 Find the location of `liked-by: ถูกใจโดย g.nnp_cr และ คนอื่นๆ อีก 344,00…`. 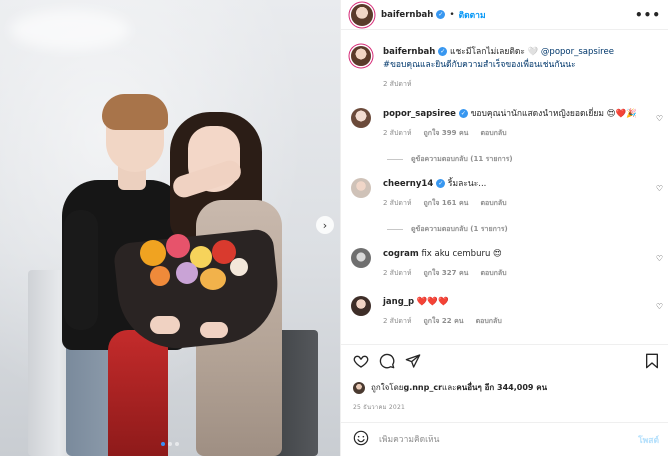

liked-by: ถูกใจโดย g.nnp_cr และ คนอื่นๆ อีก 344,00… is located at coordinates (450, 387).